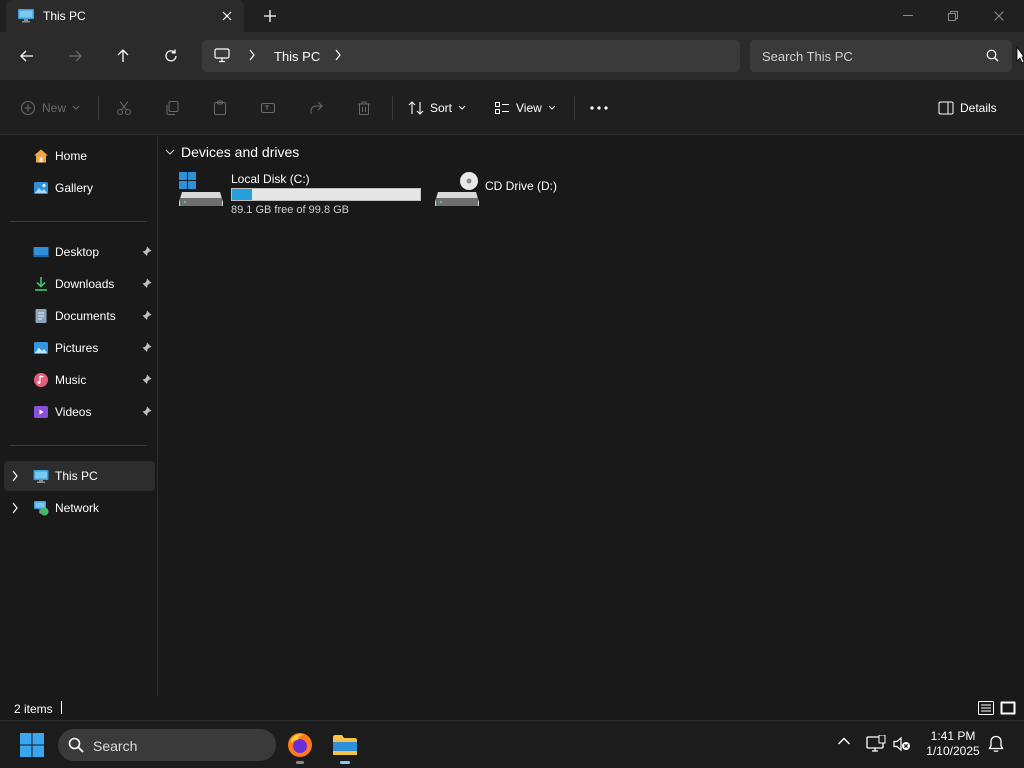  What do you see at coordinates (222, 57) in the screenshot?
I see `monitor-icon` at bounding box center [222, 57].